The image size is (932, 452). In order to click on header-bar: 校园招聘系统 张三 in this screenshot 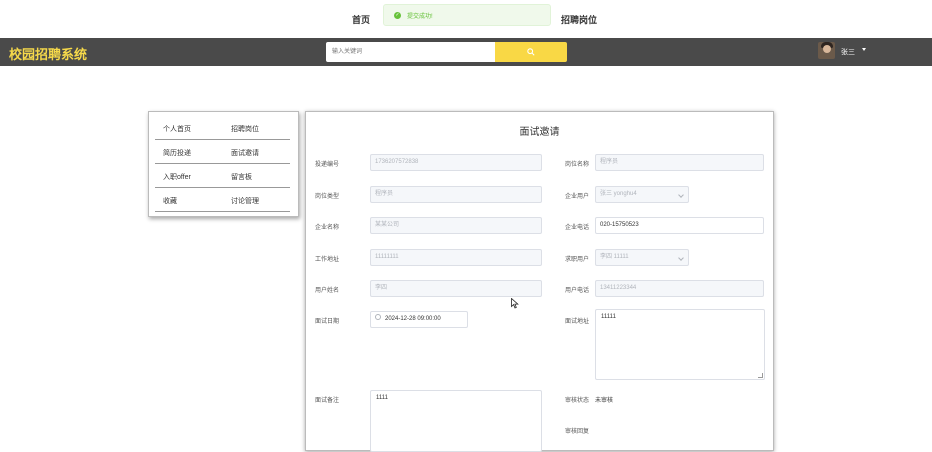, I will do `click(466, 52)`.